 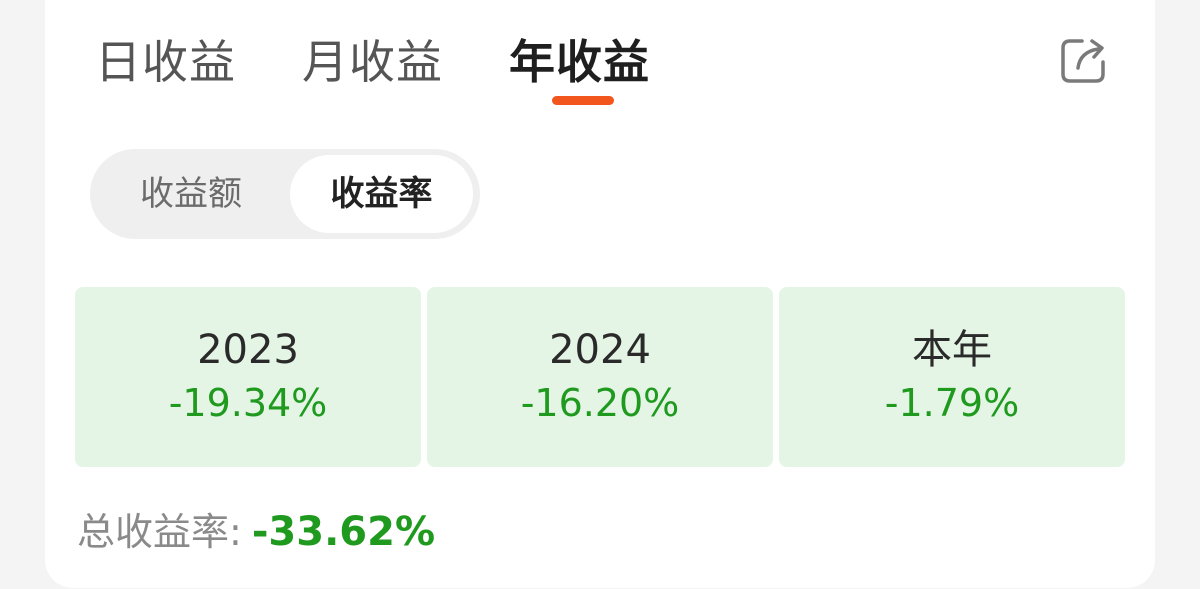 What do you see at coordinates (952, 377) in the screenshot?
I see `stat-card-this-year: 本年 -1.79%` at bounding box center [952, 377].